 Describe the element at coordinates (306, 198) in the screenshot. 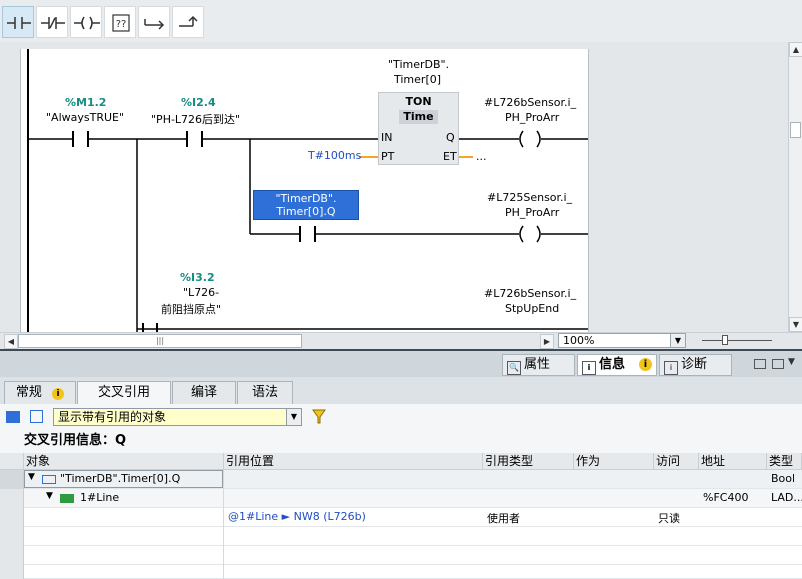

I see `selected-operand-line1: "TimerDB".` at that location.